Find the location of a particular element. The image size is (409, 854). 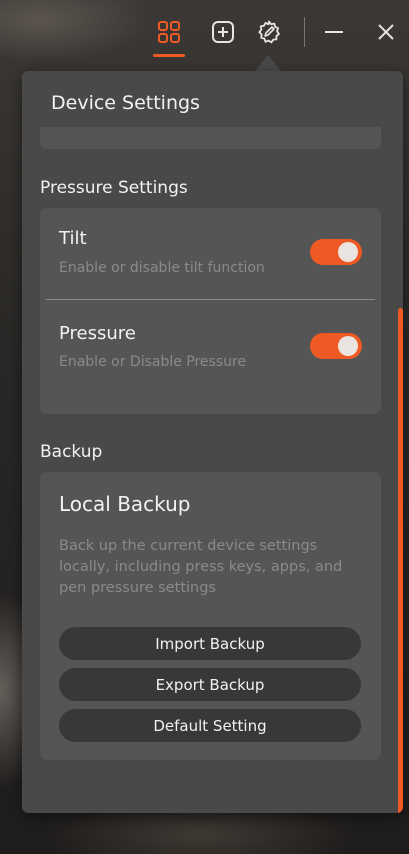

minimize-button is located at coordinates (334, 32).